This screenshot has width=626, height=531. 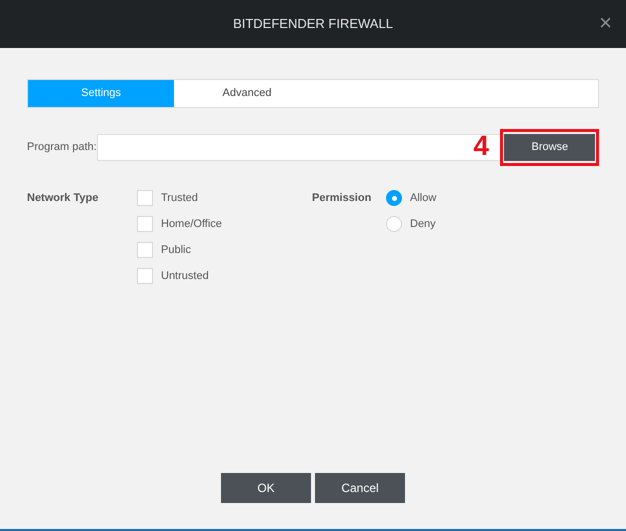 I want to click on permission-label: Permission, so click(x=342, y=198).